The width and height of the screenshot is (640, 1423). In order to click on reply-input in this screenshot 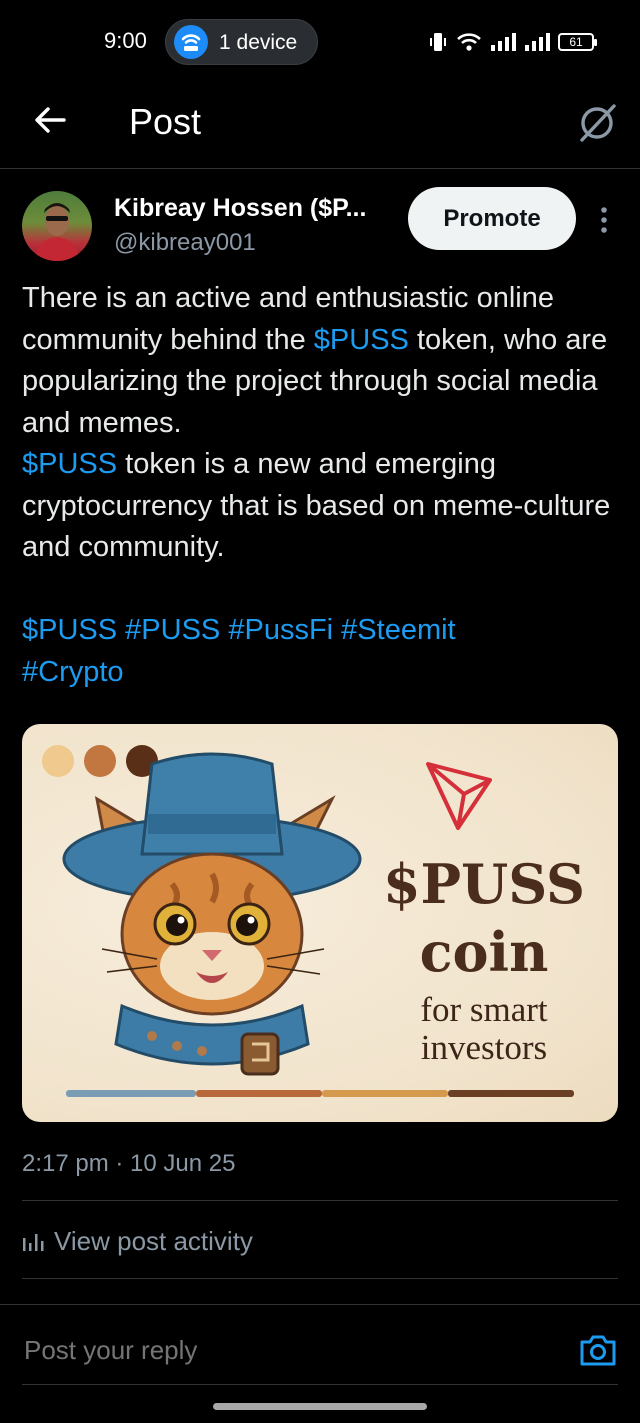, I will do `click(191, 1350)`.